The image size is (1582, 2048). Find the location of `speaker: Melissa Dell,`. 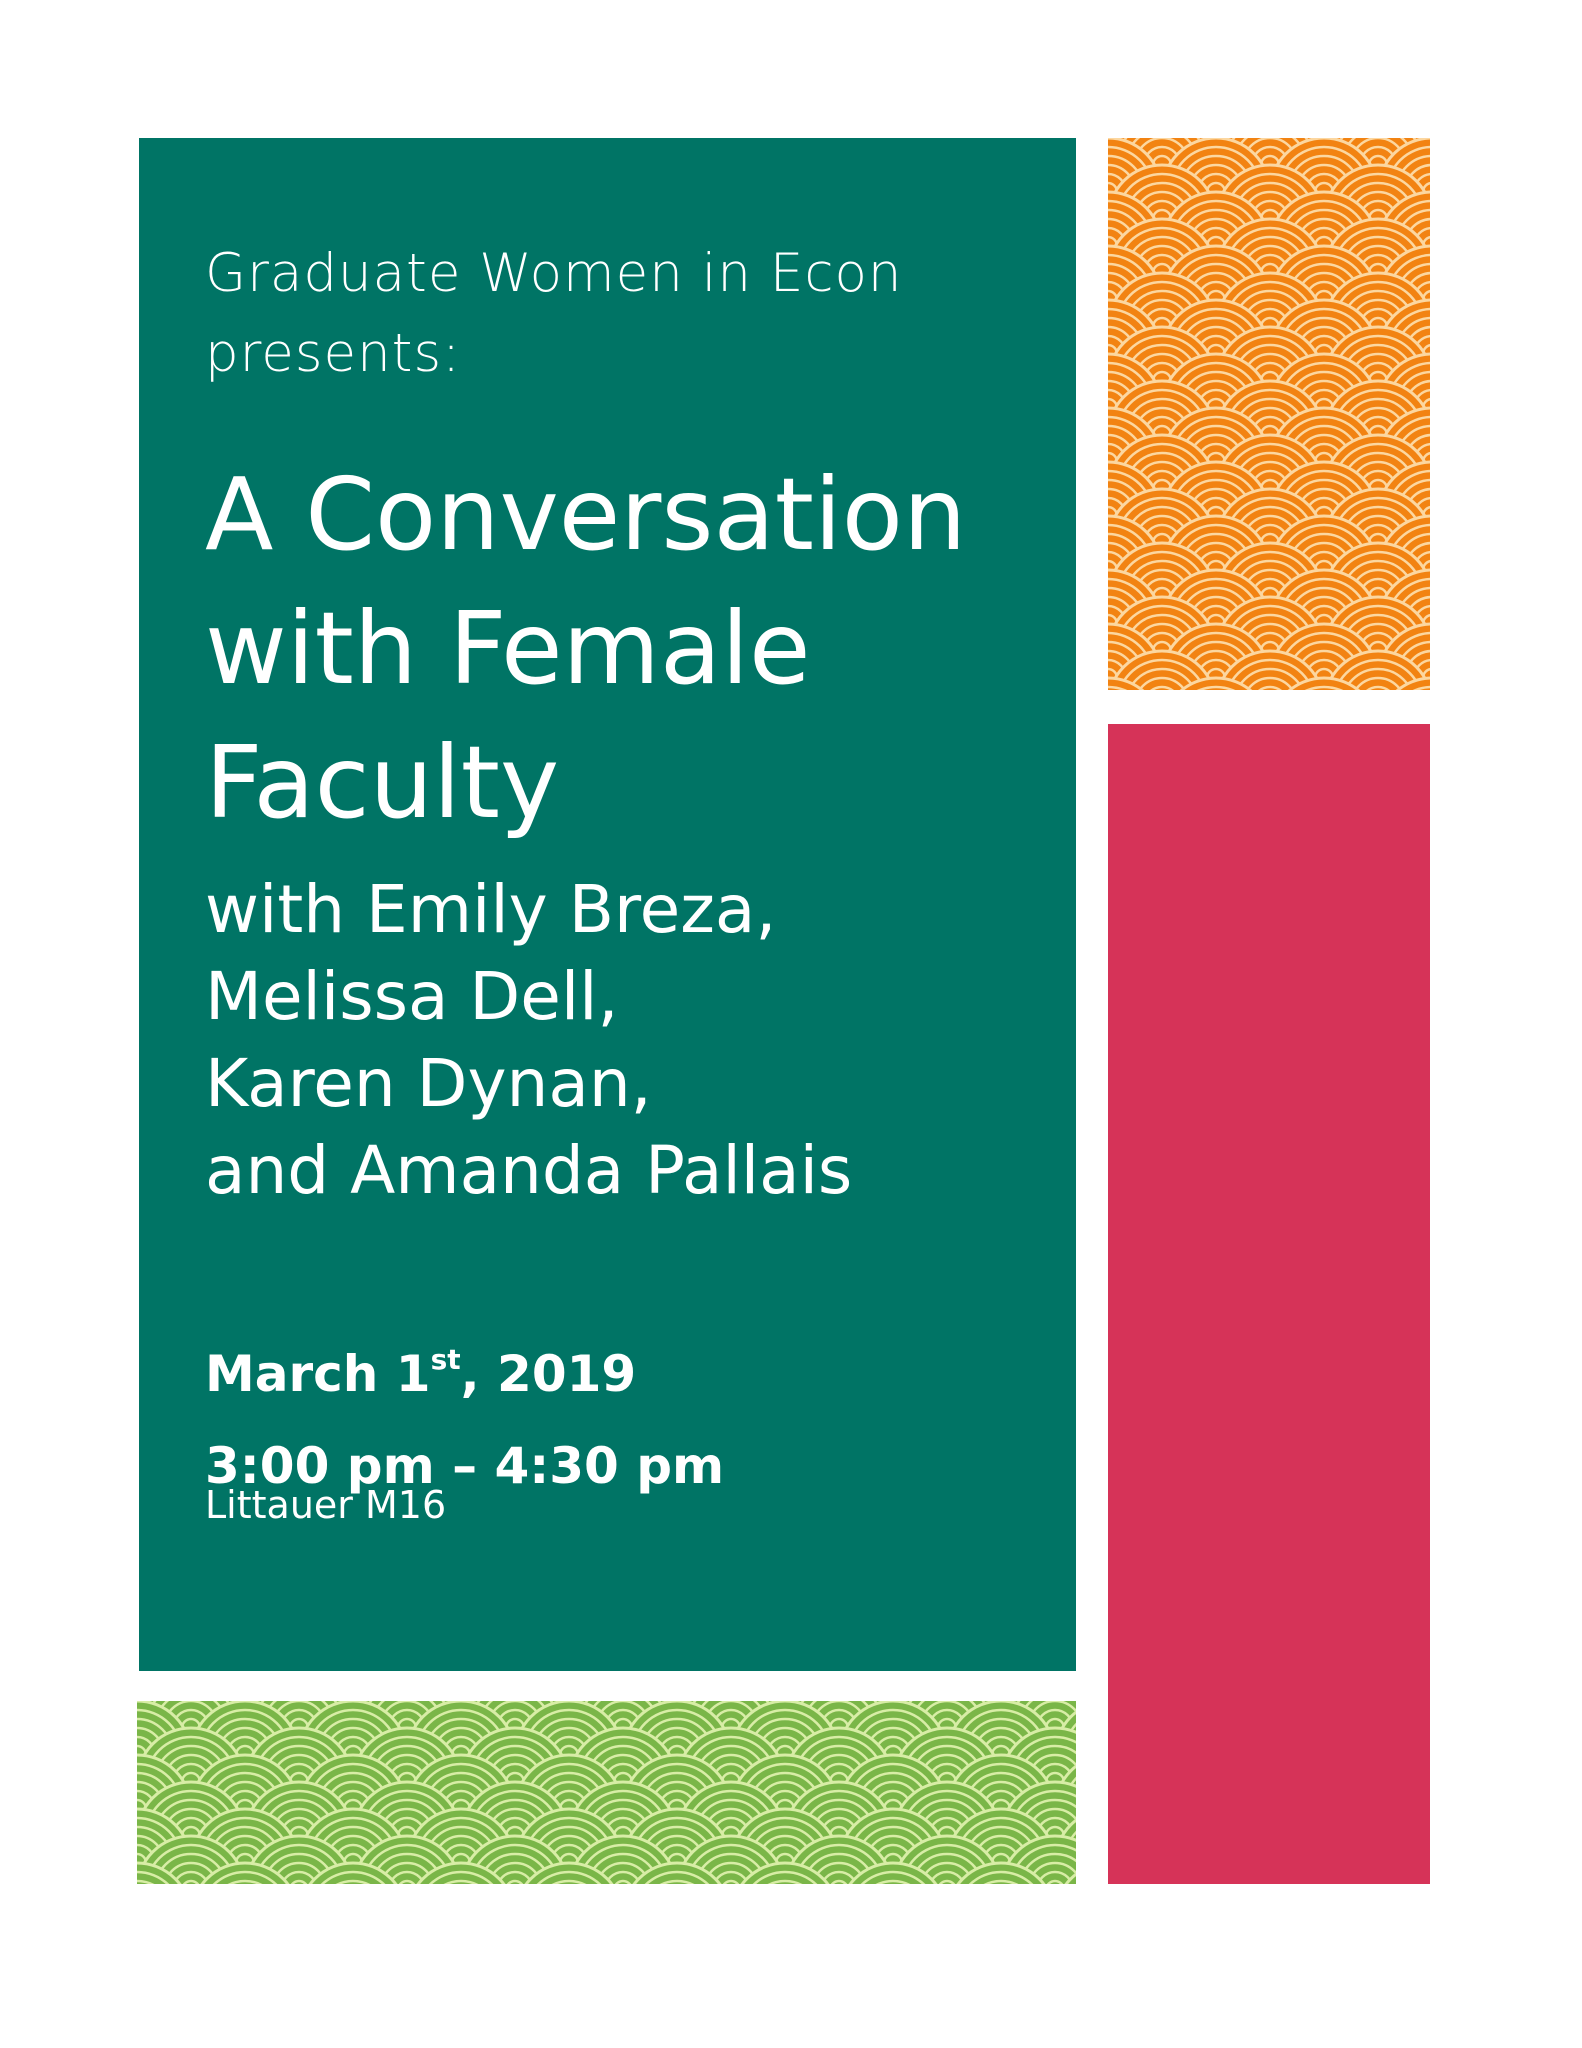

speaker: Melissa Dell, is located at coordinates (412, 996).